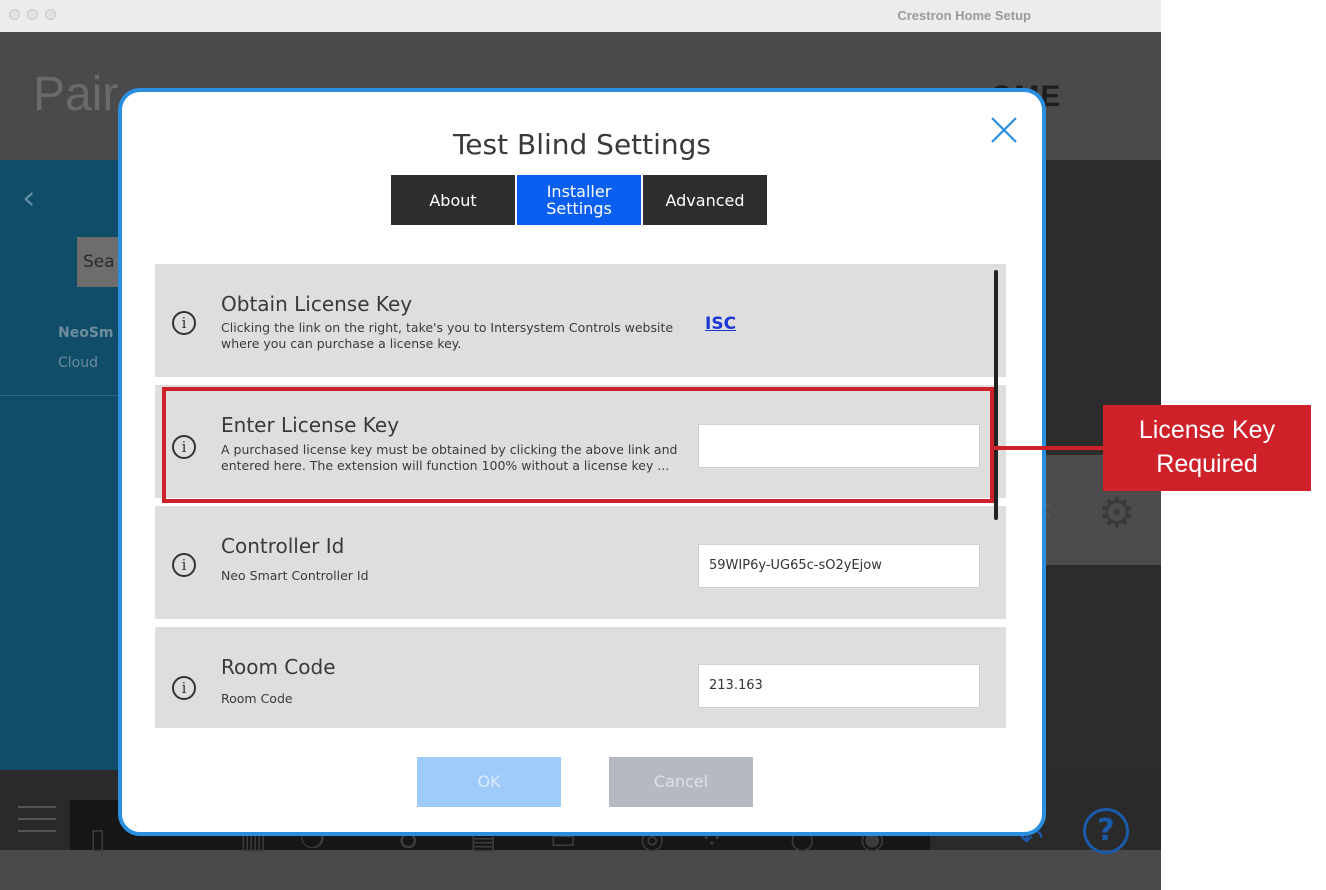  I want to click on callout-line-1: License Key, so click(1207, 430).